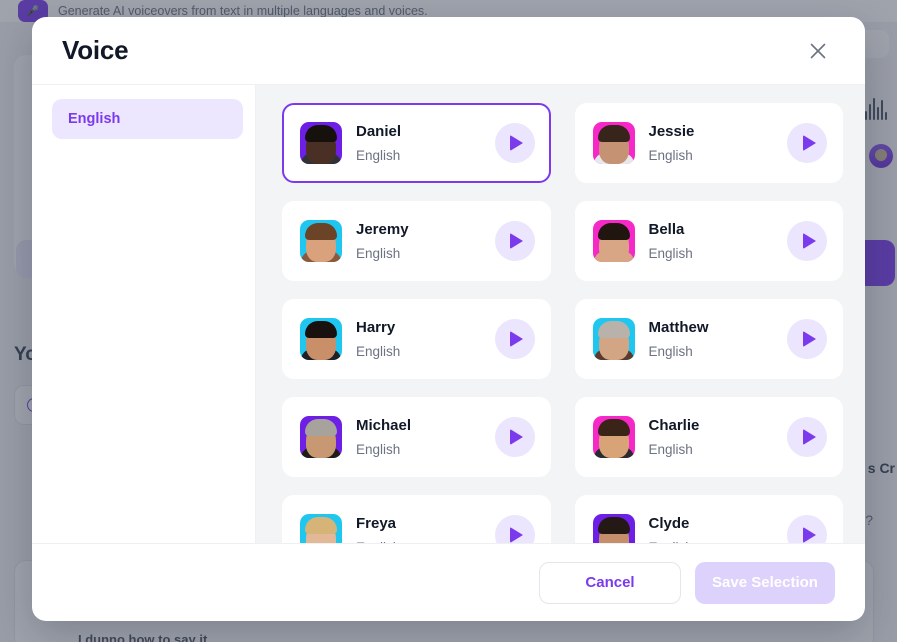 This screenshot has height=642, width=897. What do you see at coordinates (94, 119) in the screenshot?
I see `sidebar-item-label: English` at bounding box center [94, 119].